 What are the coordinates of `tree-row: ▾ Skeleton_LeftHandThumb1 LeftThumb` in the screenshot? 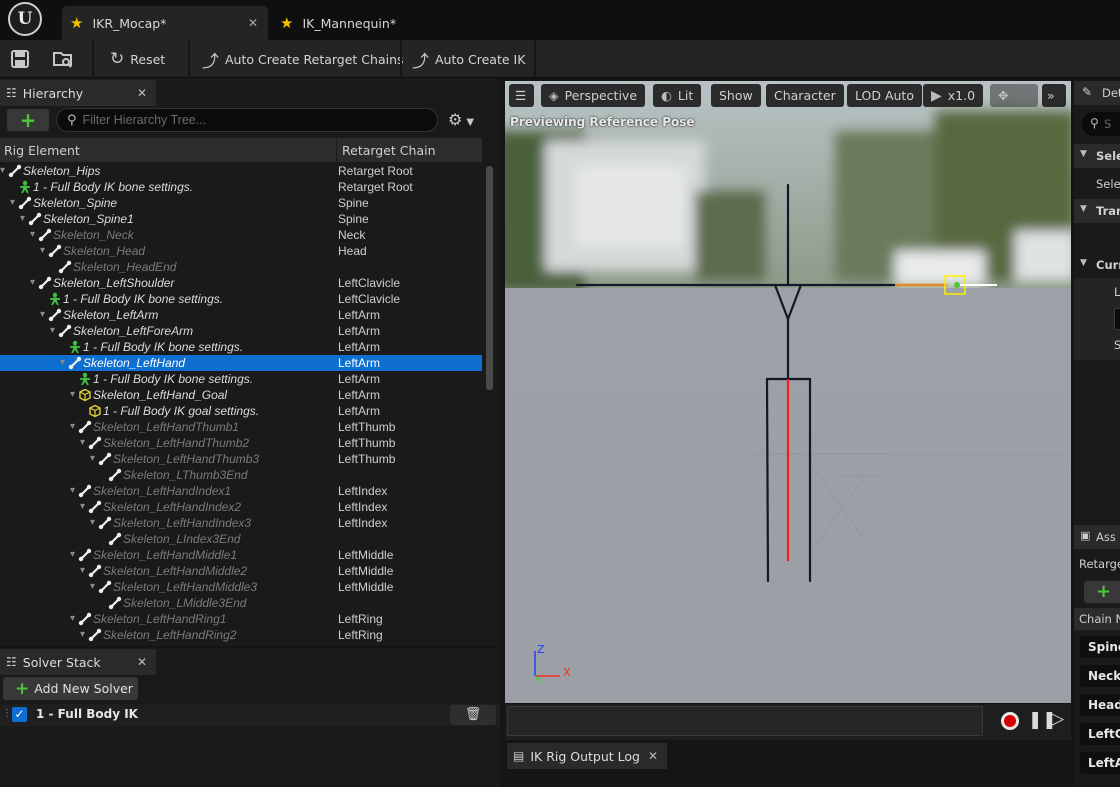 It's located at (241, 427).